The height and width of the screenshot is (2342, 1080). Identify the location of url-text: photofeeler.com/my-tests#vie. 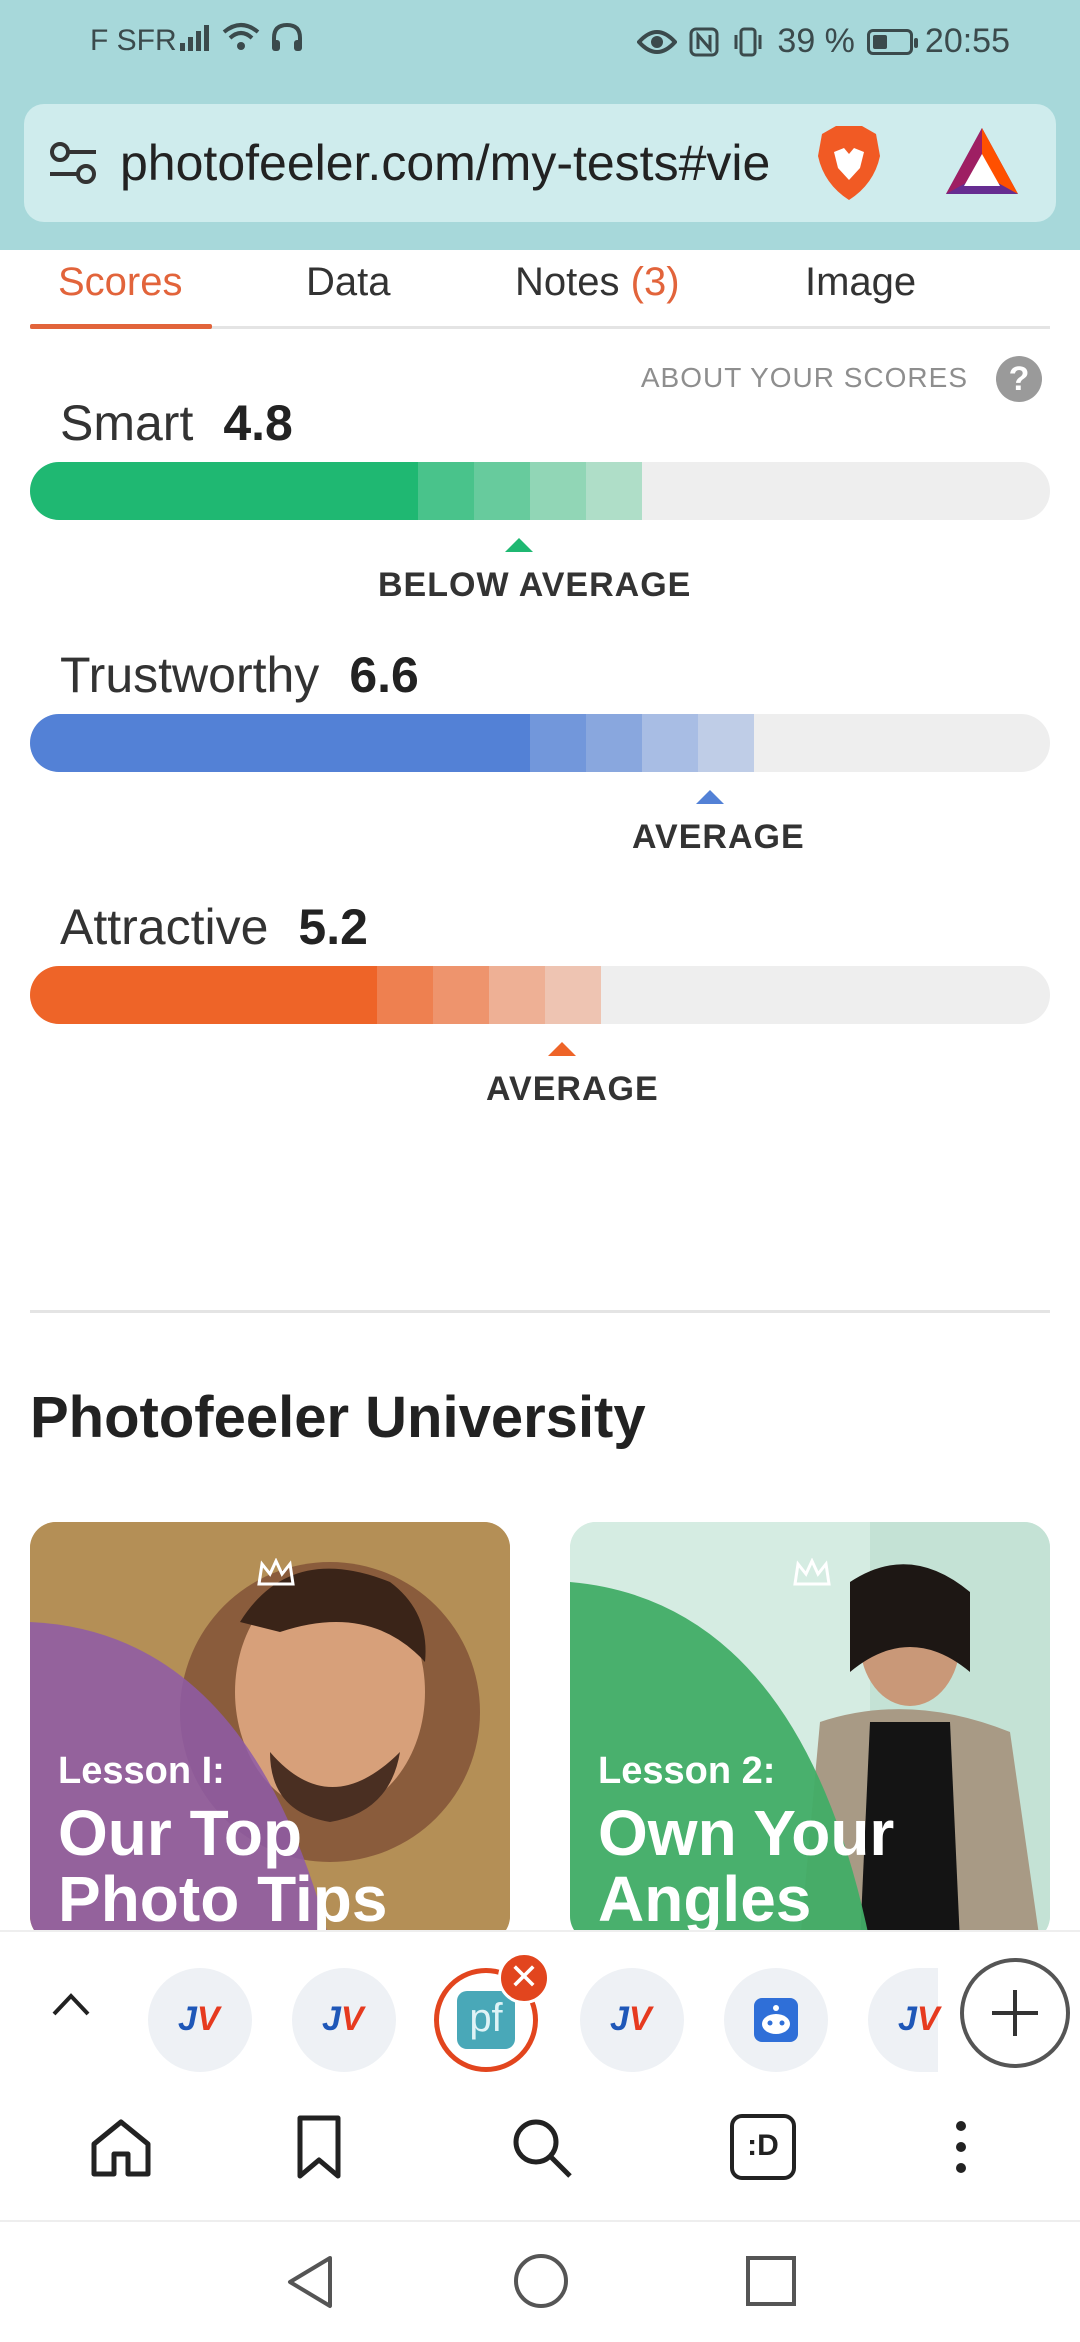
(465, 163).